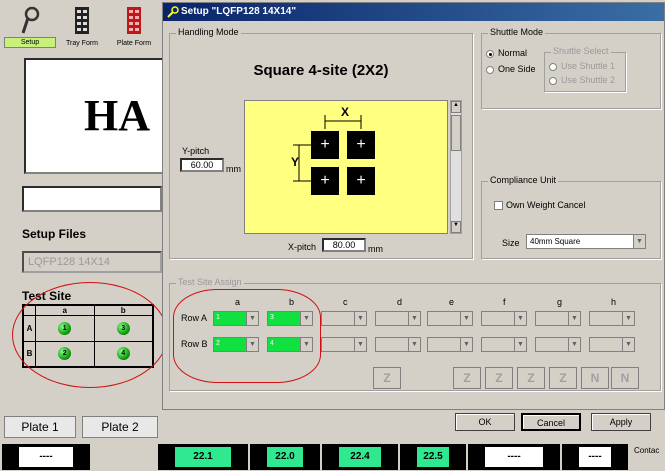 The height and width of the screenshot is (471, 665). What do you see at coordinates (456, 227) in the screenshot?
I see `scroll-down-icon: ▼` at bounding box center [456, 227].